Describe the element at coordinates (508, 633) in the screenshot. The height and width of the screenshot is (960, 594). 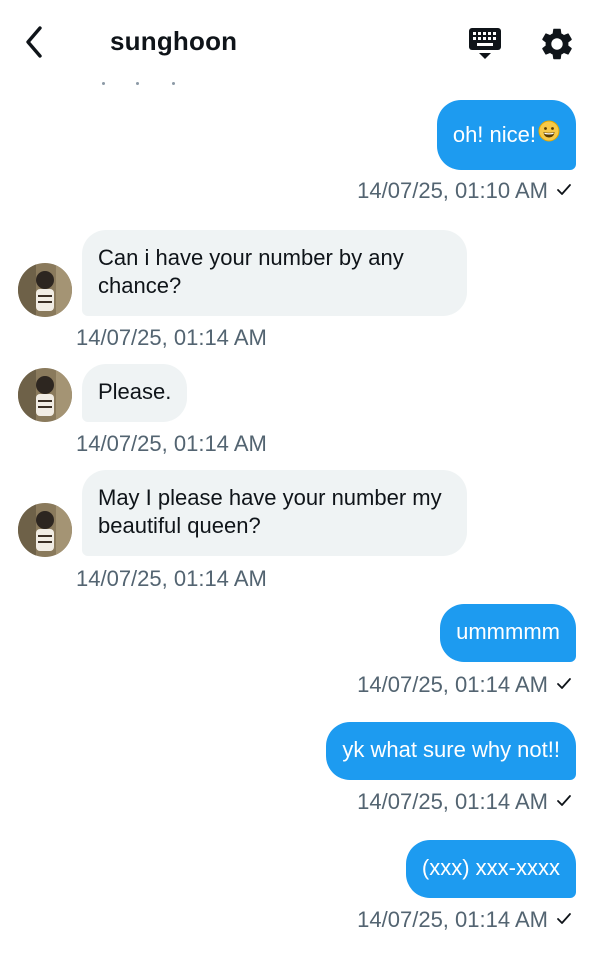
I see `sent-message-bubble: ummmmm` at that location.